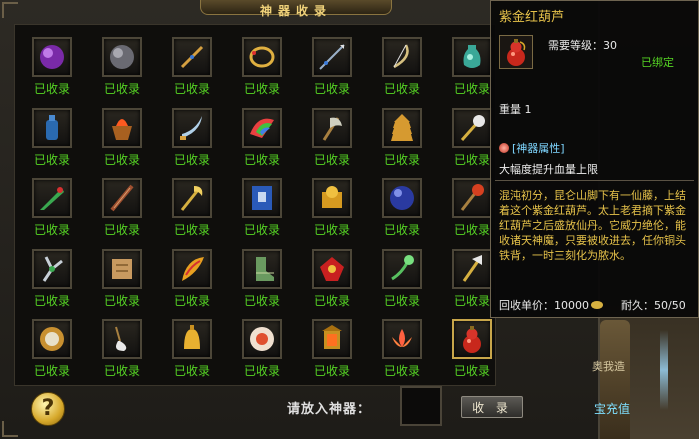 The height and width of the screenshot is (439, 699). Describe the element at coordinates (262, 57) in the screenshot. I see `bracelet-icon` at that location.